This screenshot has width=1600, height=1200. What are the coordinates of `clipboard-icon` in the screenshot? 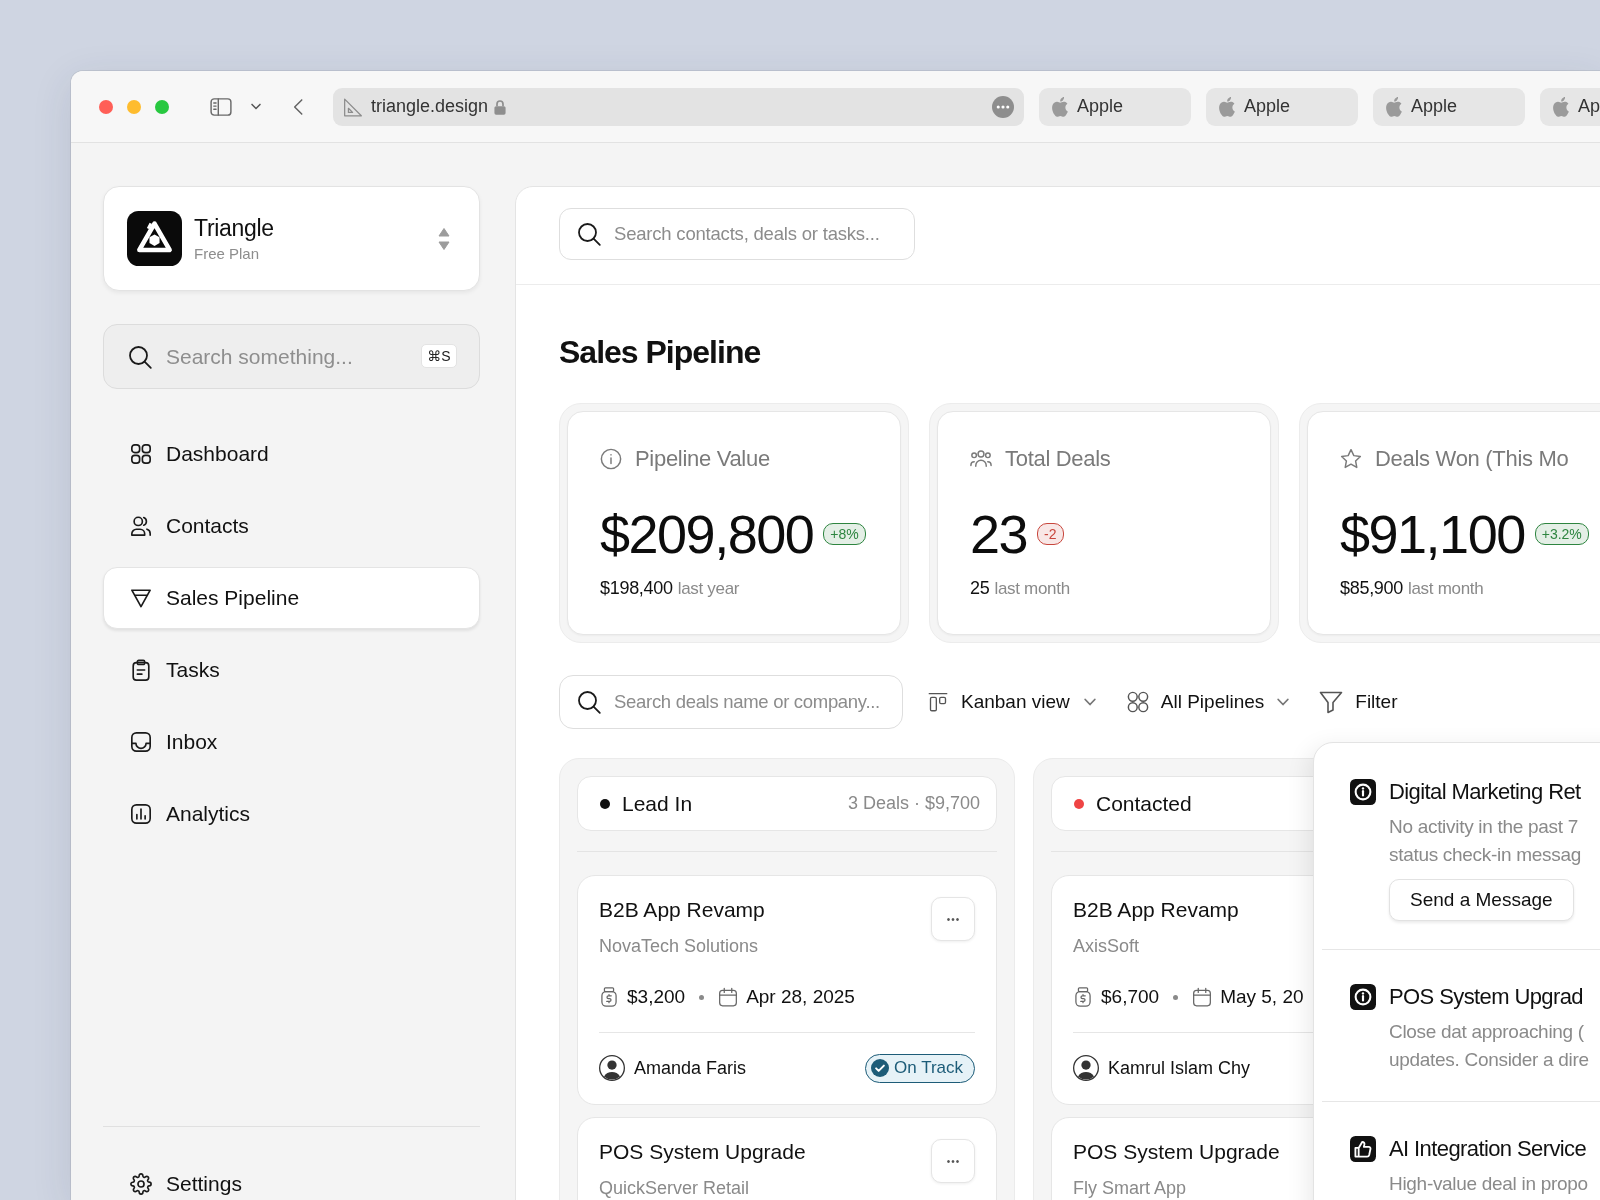 It's located at (141, 670).